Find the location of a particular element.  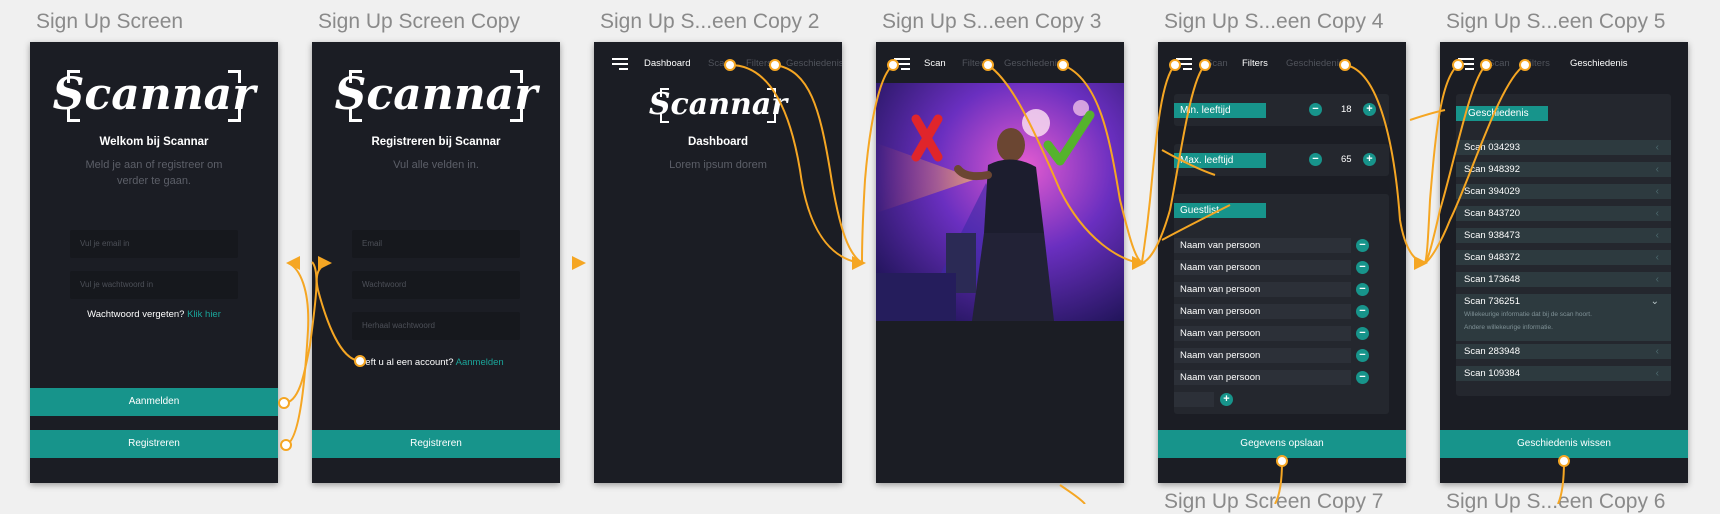

history-label: Geschiedenis is located at coordinates (1502, 113).